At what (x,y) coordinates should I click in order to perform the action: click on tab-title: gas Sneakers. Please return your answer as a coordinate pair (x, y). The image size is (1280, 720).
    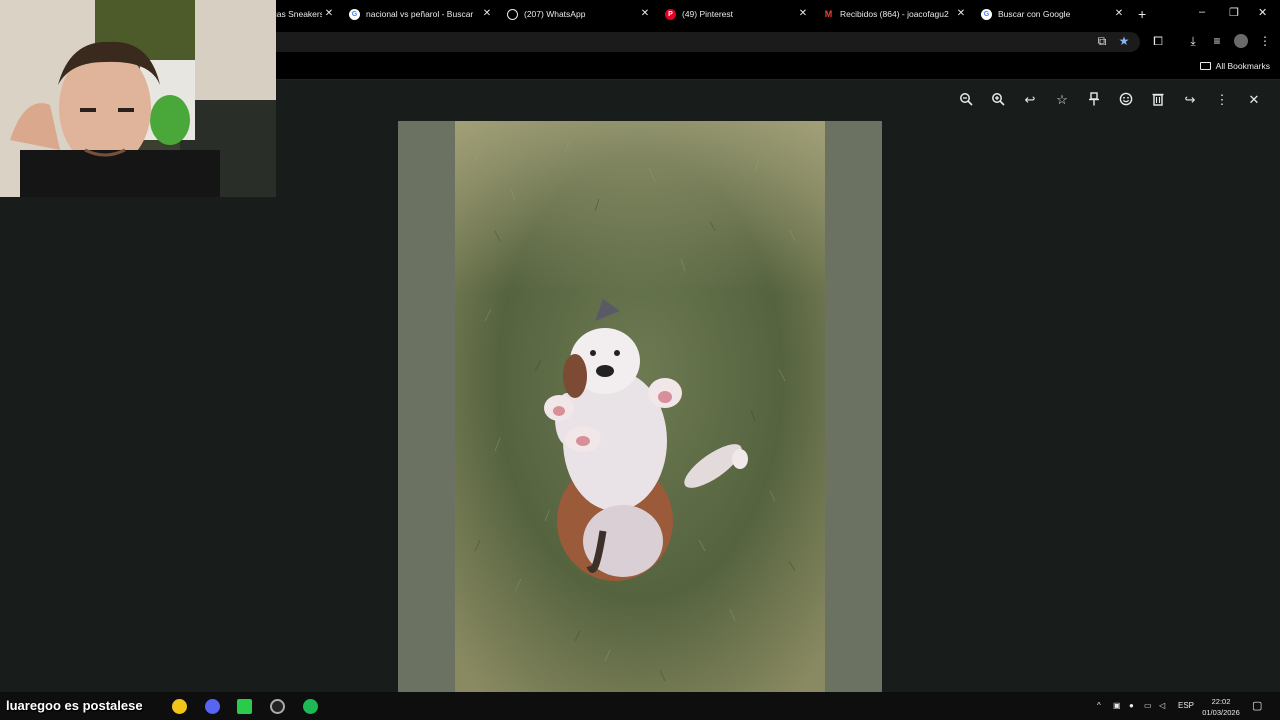
    Looking at the image, I should click on (297, 14).